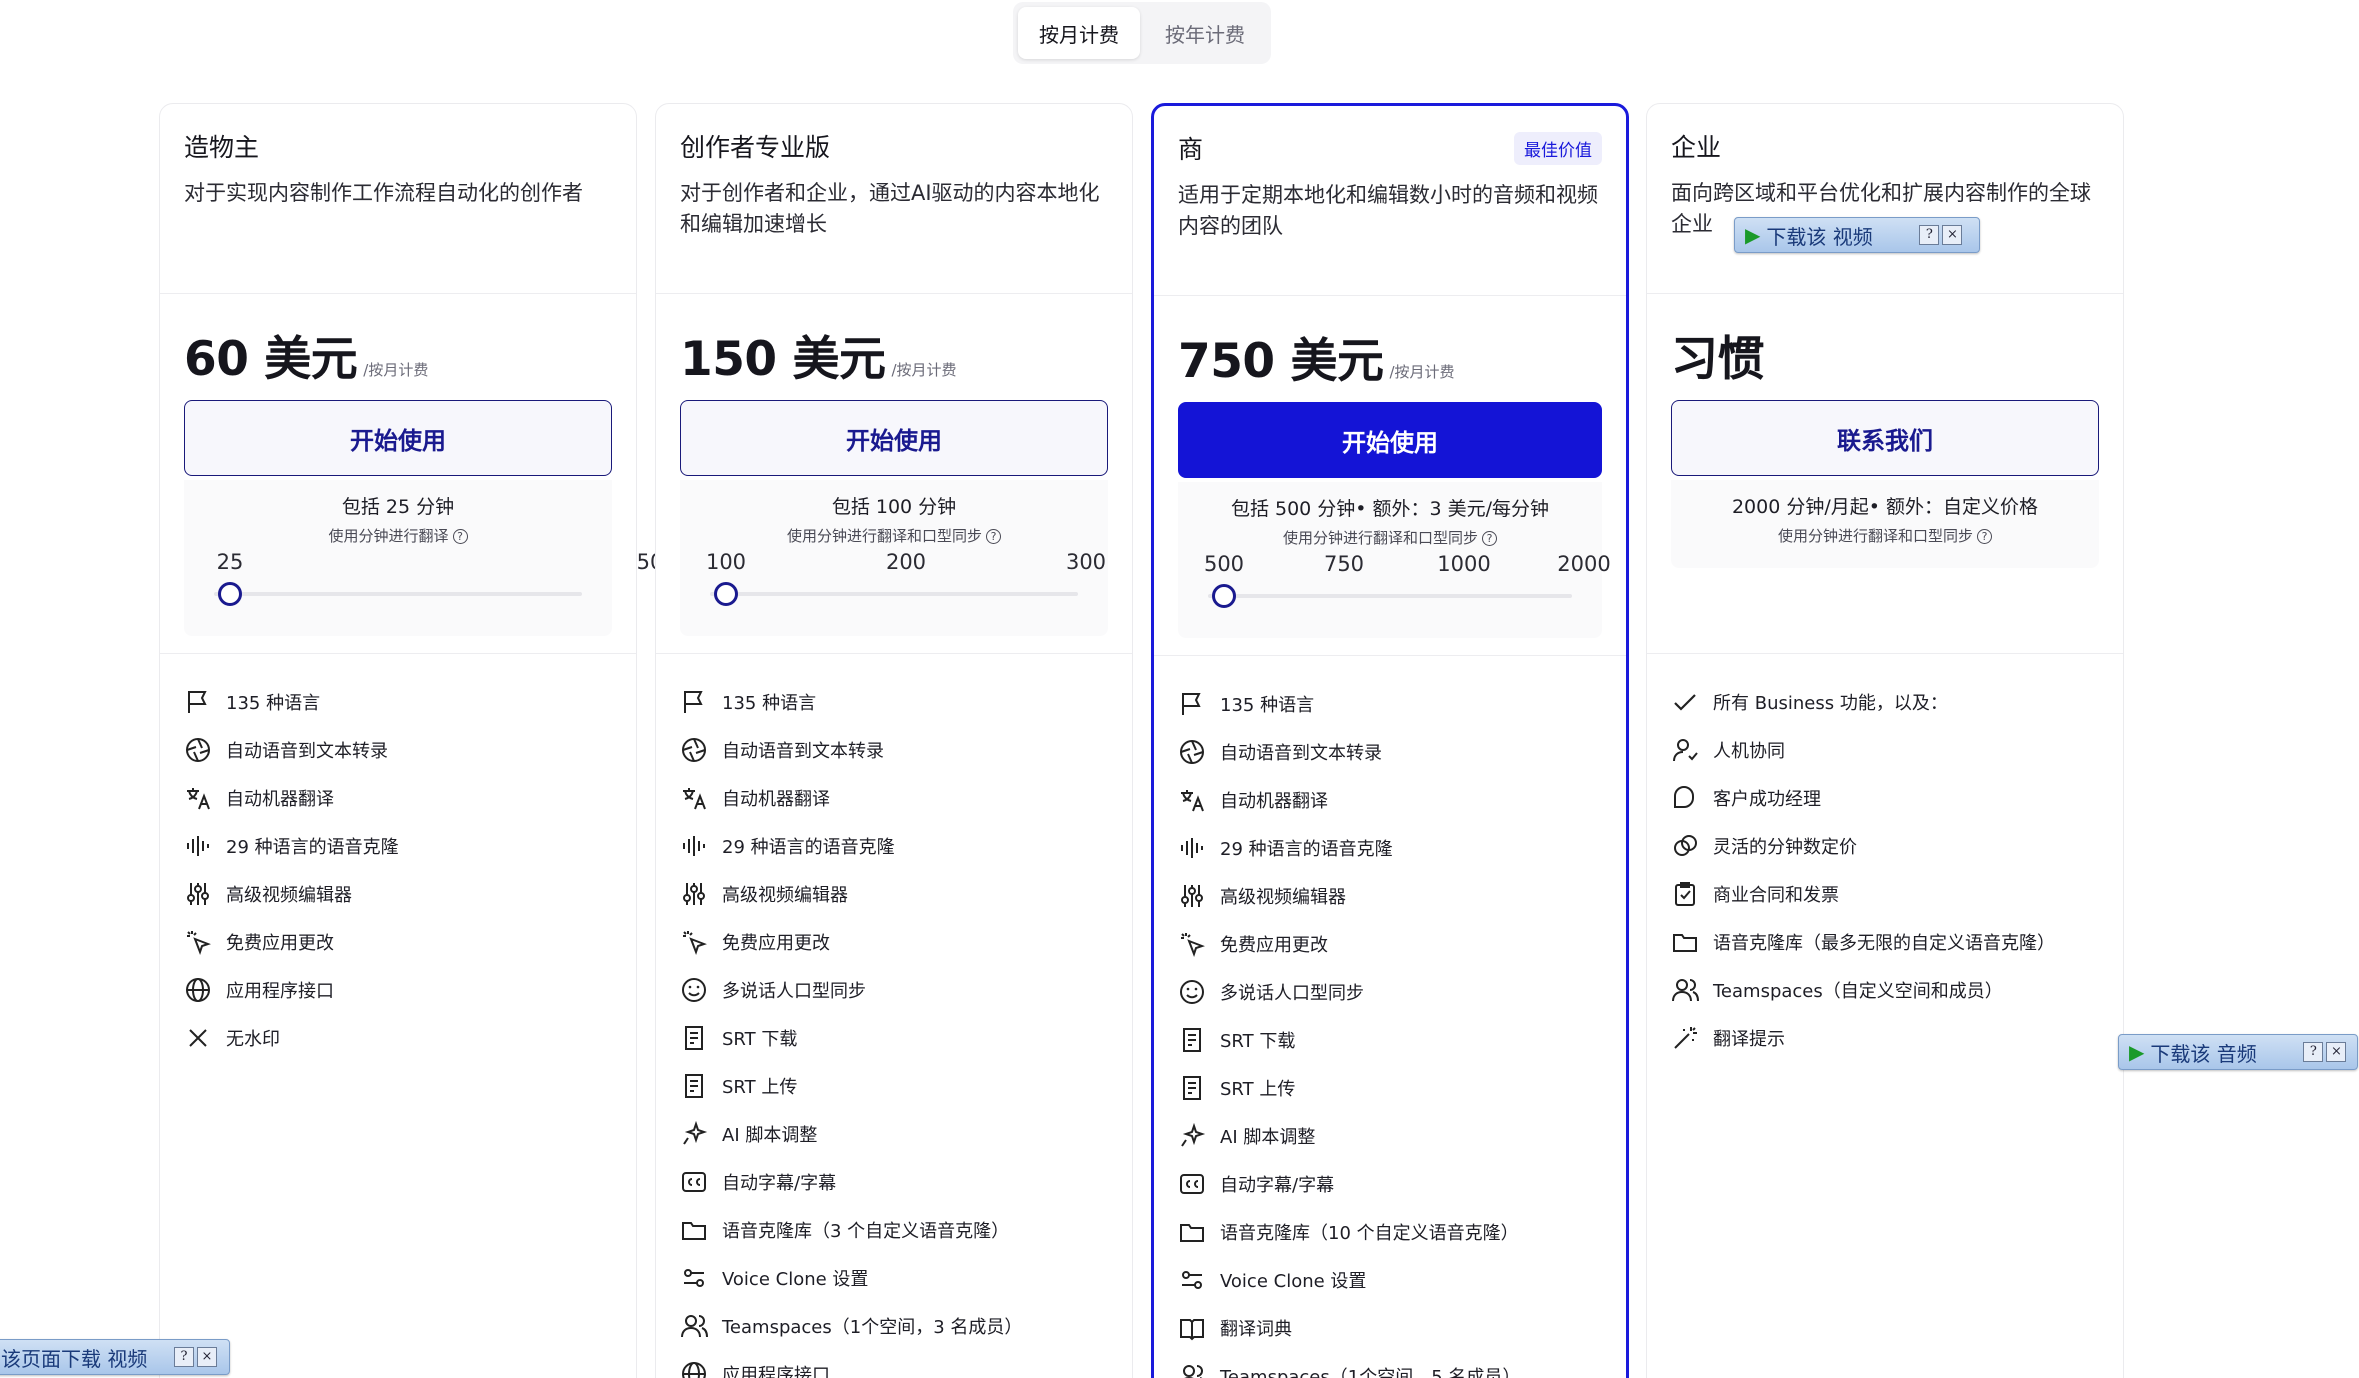 This screenshot has width=2359, height=1378. I want to click on feature-label: Teamspaces（自定义空间和成员）, so click(1858, 991).